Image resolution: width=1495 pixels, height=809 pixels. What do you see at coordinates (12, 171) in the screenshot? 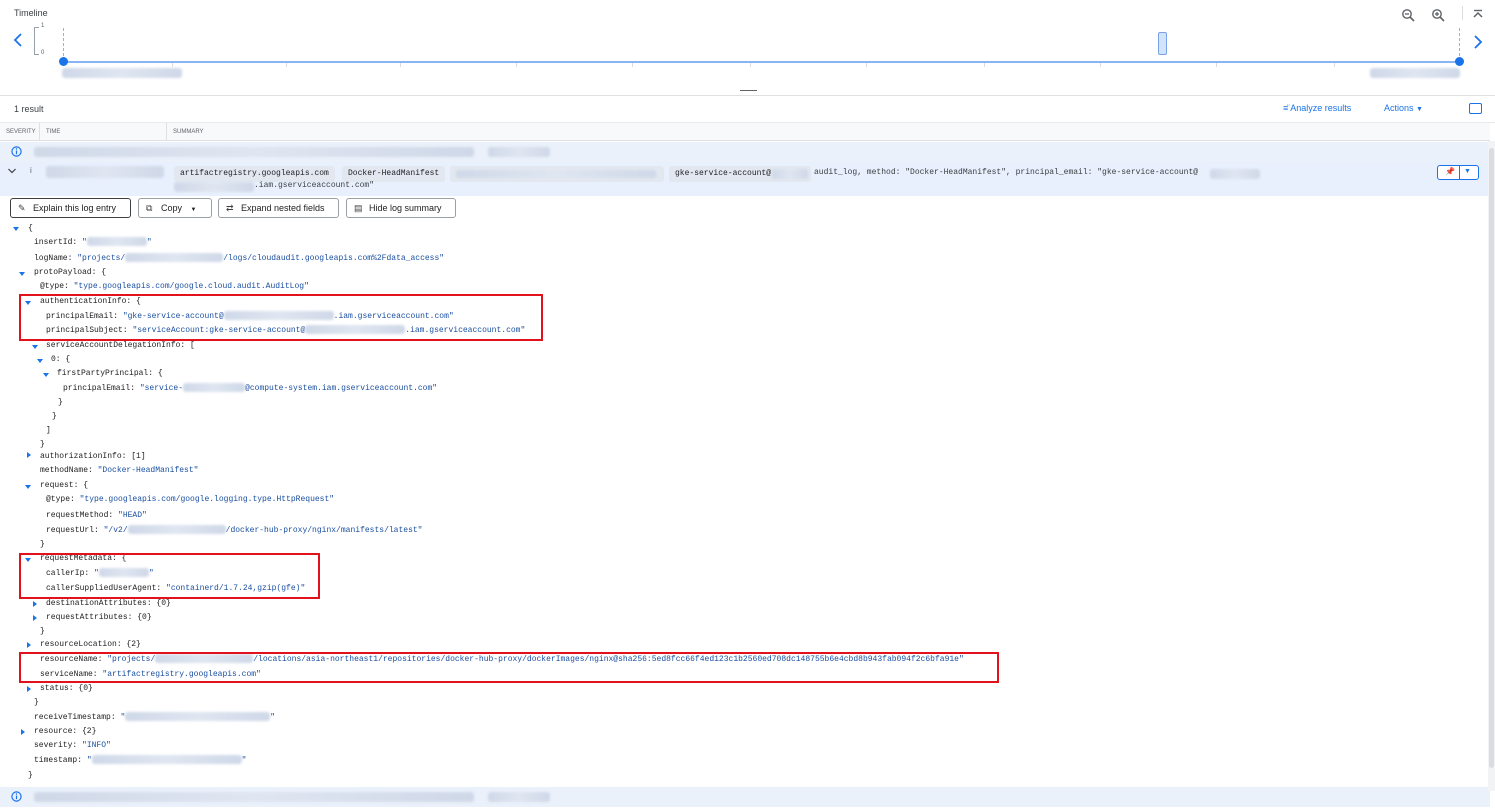
I see `chevron-down-icon` at bounding box center [12, 171].